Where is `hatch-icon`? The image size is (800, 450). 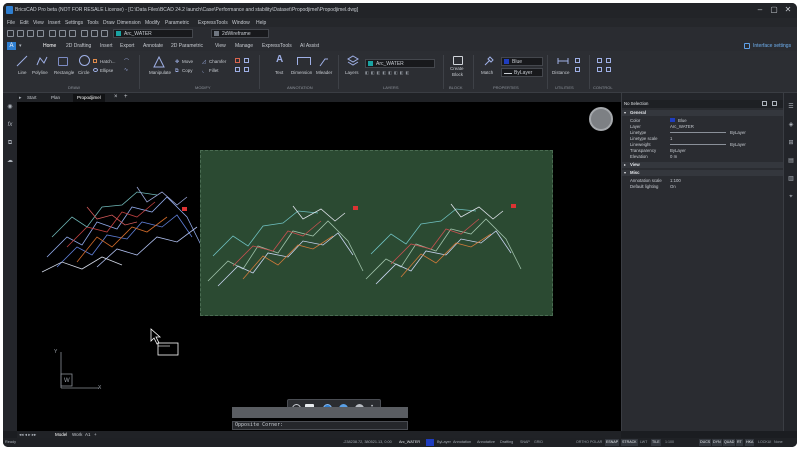
hatch-icon is located at coordinates (95, 61).